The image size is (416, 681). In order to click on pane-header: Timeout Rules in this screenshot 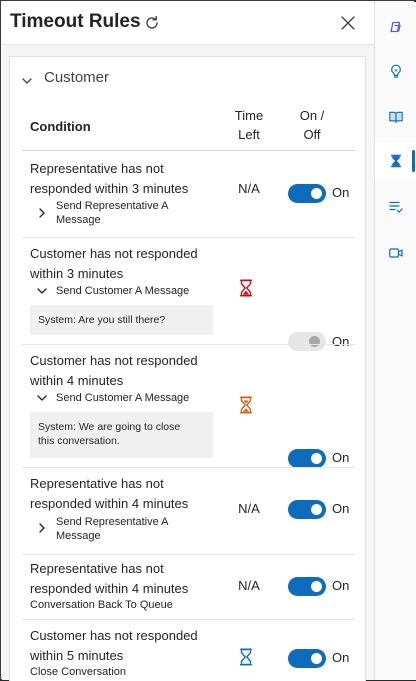, I will do `click(188, 23)`.